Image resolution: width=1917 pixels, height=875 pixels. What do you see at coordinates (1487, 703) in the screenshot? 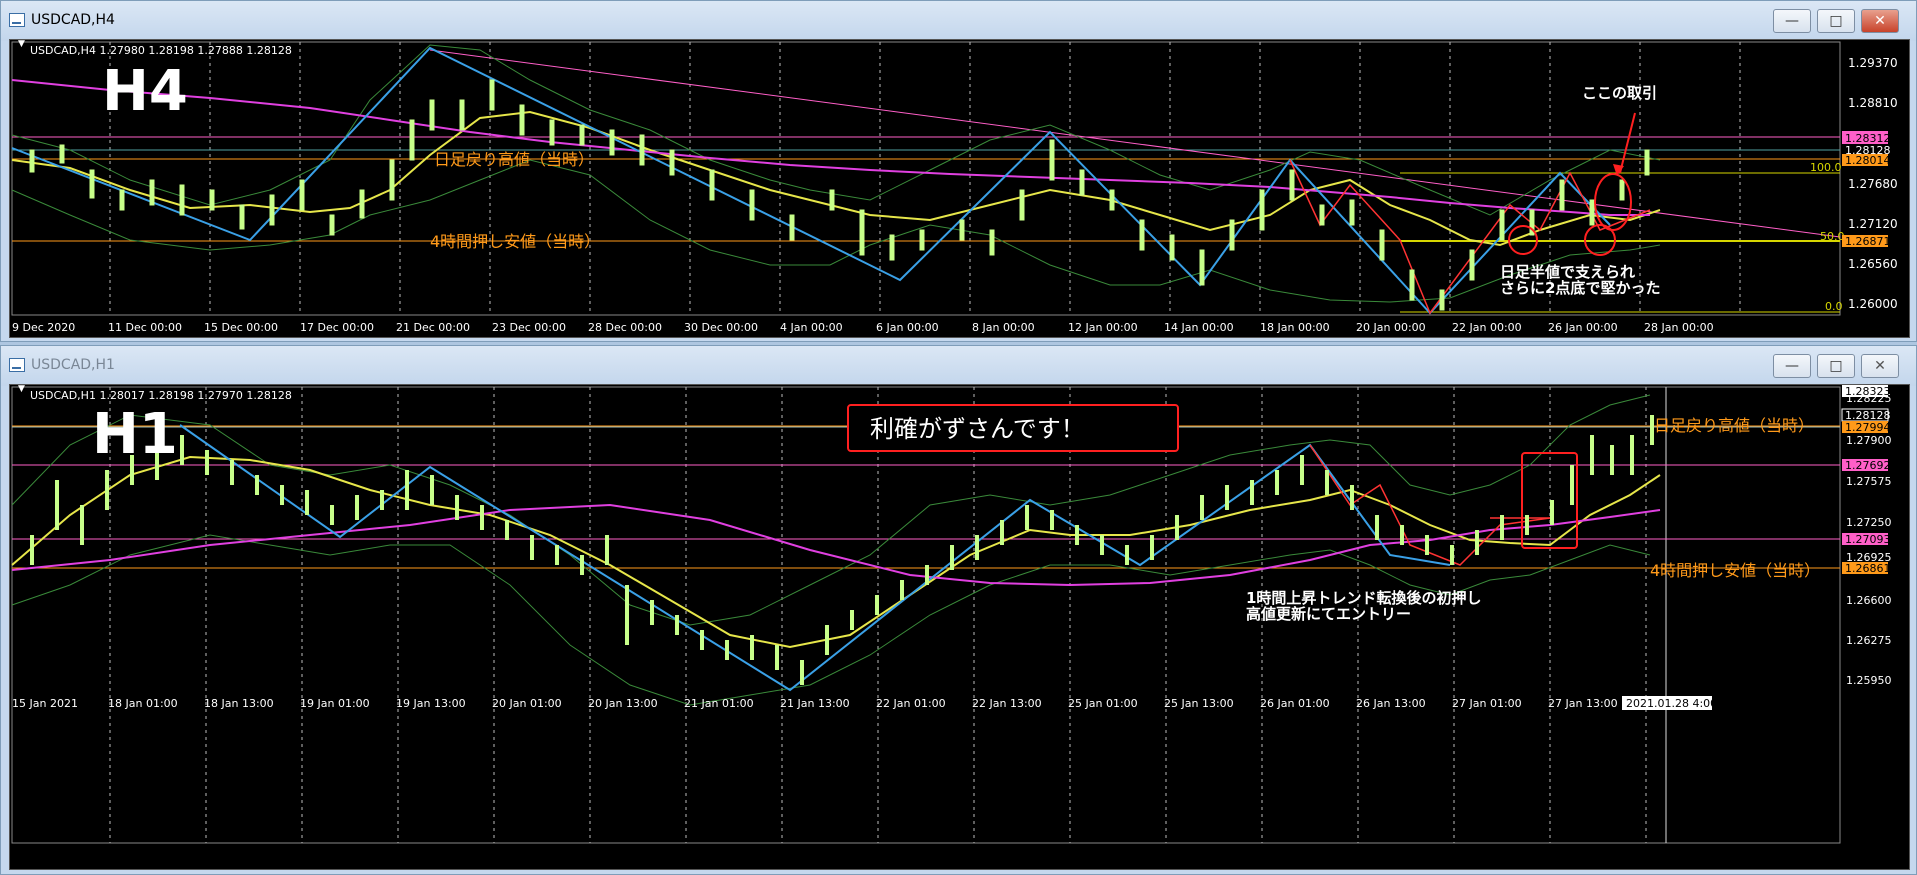
I see `x-label: 27 Jan 01:00` at bounding box center [1487, 703].